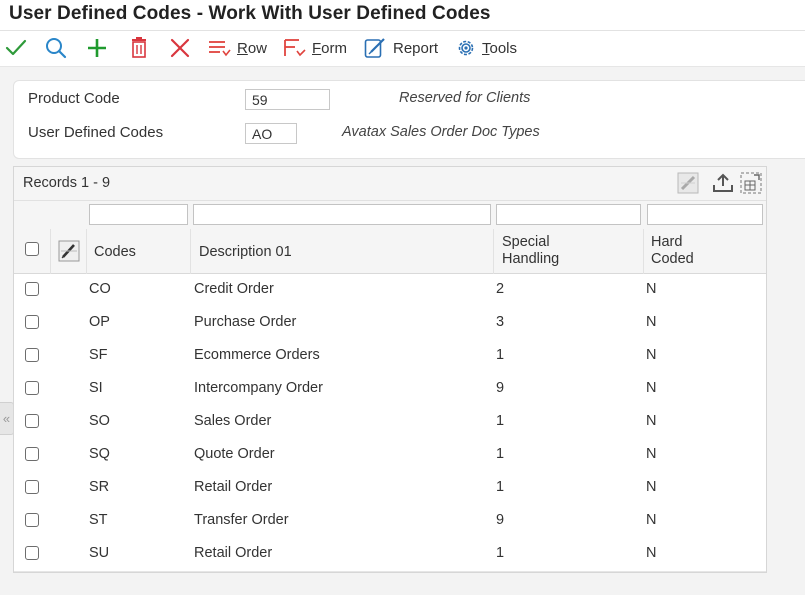  Describe the element at coordinates (245, 322) in the screenshot. I see `cell-description: Purchase Order` at that location.